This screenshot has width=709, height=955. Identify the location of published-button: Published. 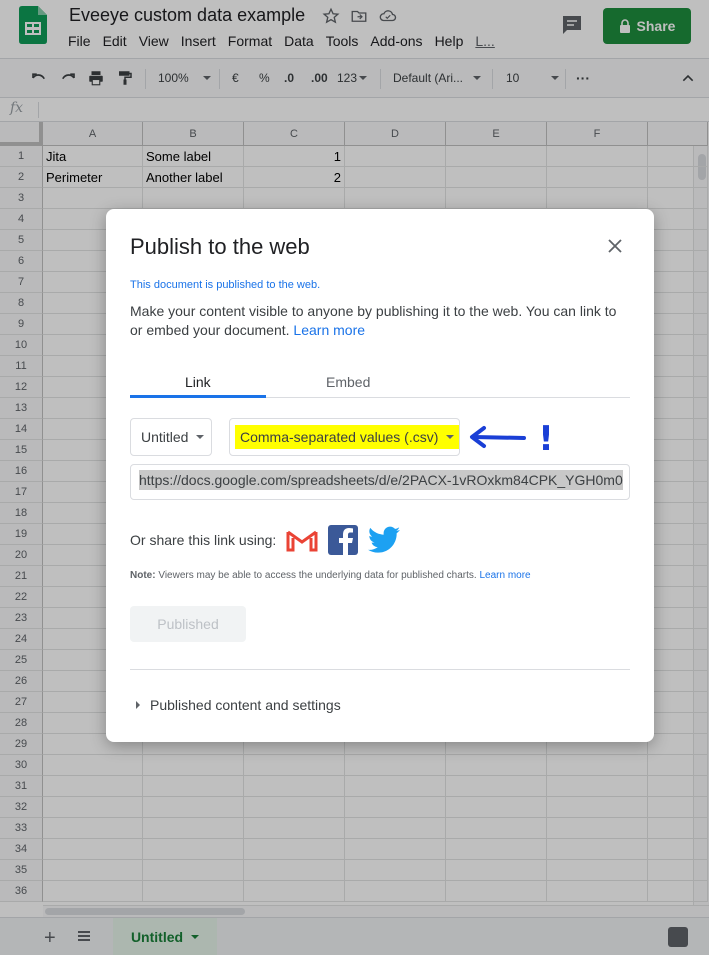
(188, 624).